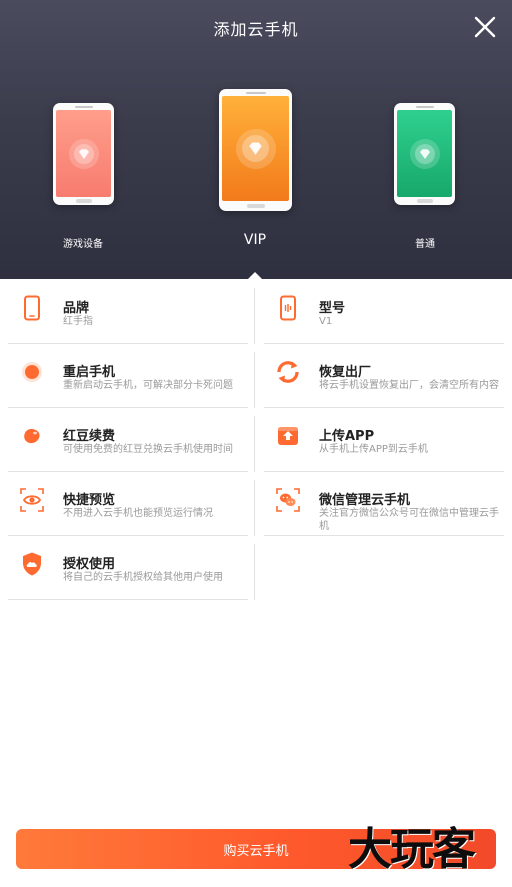  I want to click on feature-wechat-manage: 微信管理云手机 关注官方微信公众号可在微信中管理云手机, so click(384, 504).